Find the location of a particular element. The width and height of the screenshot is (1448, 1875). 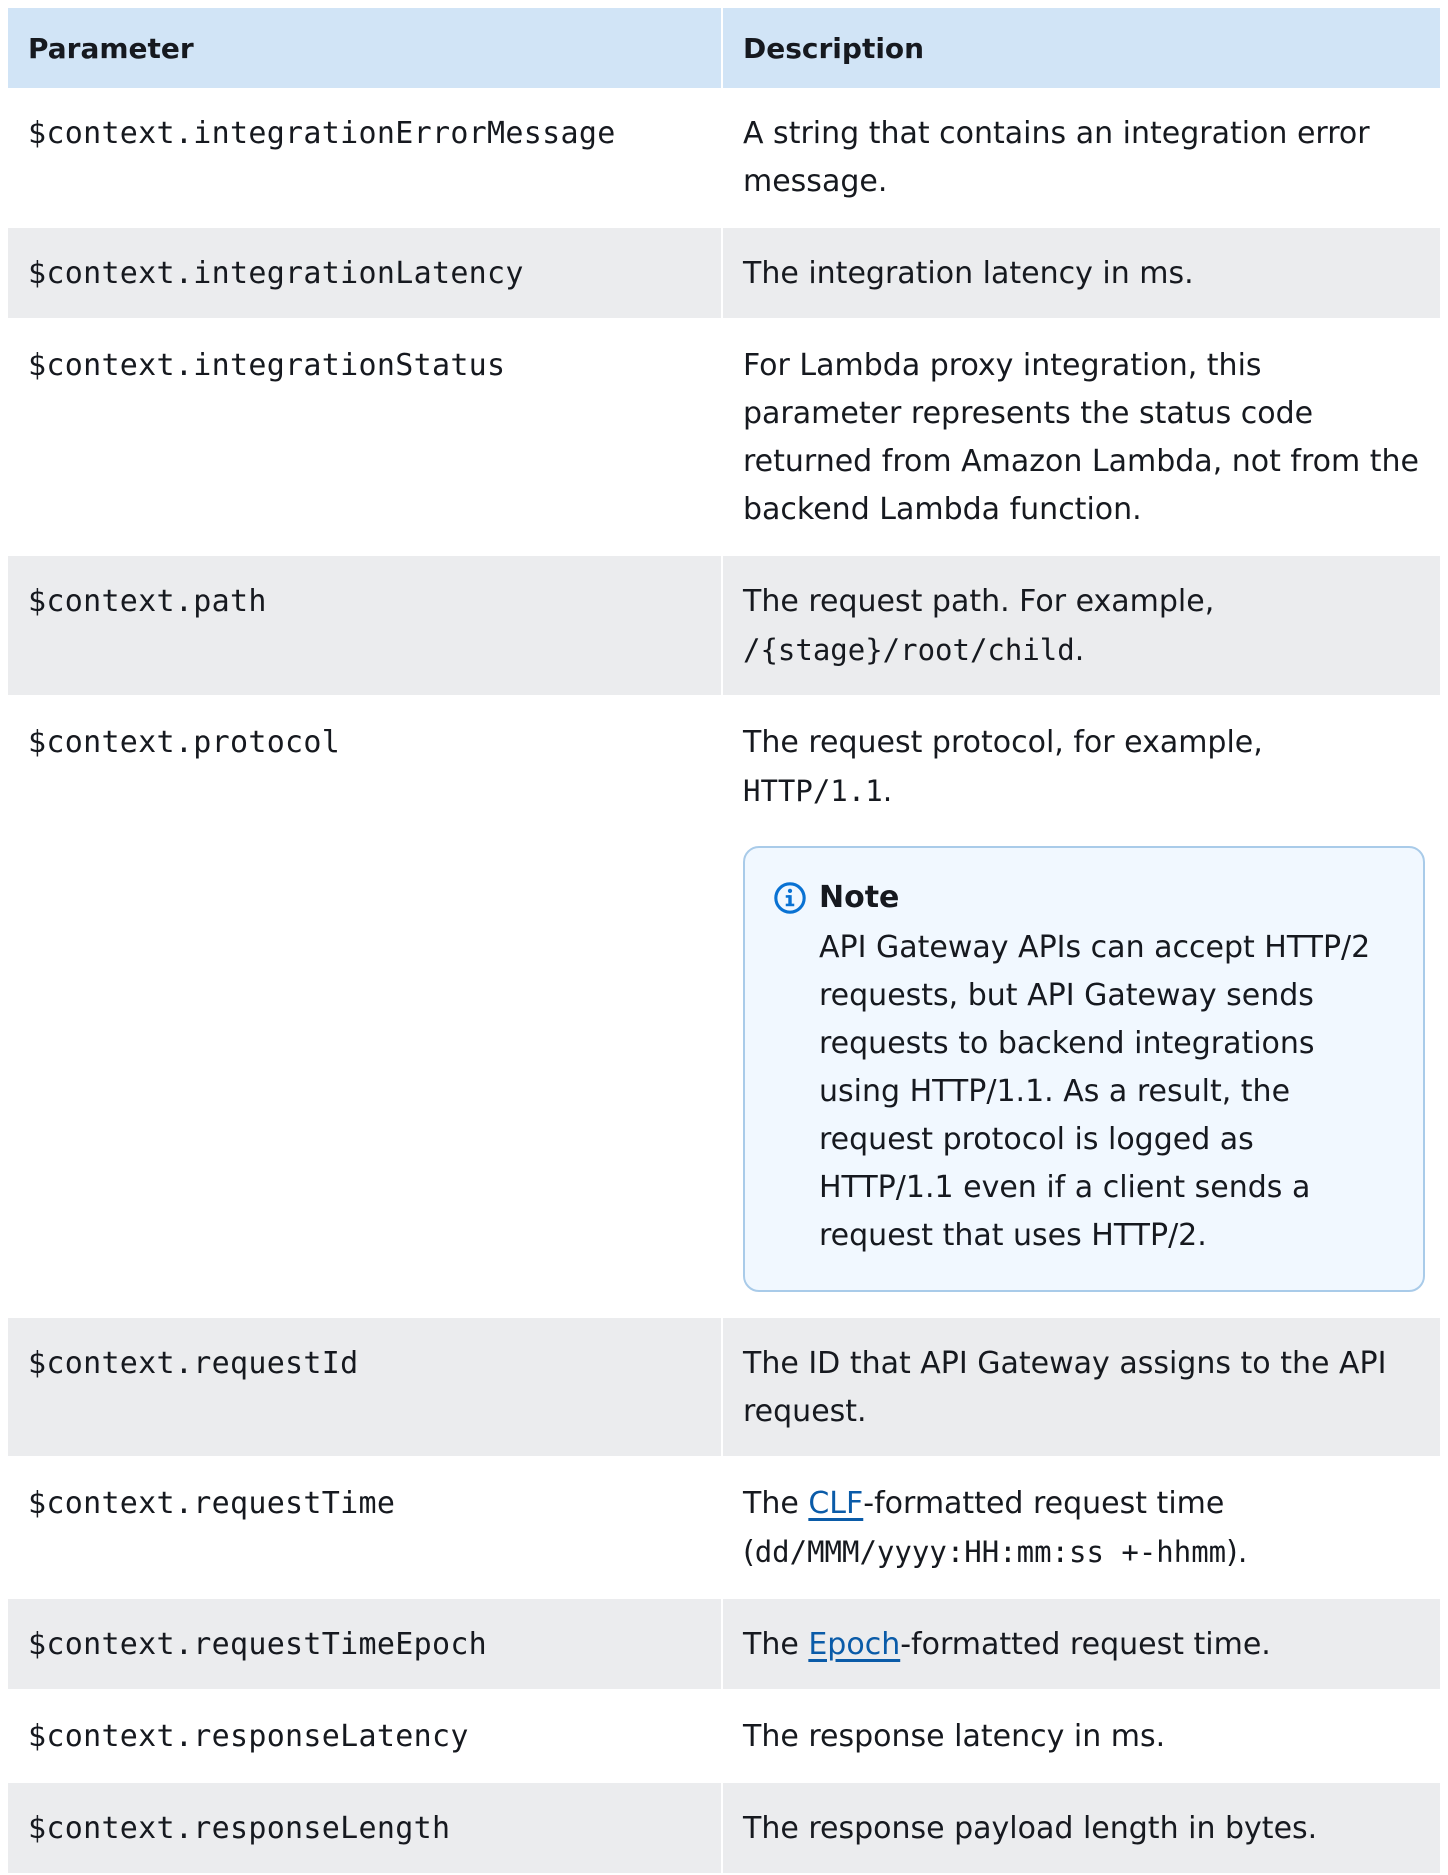

parameter-description: The integration latency in ms. is located at coordinates (1081, 274).